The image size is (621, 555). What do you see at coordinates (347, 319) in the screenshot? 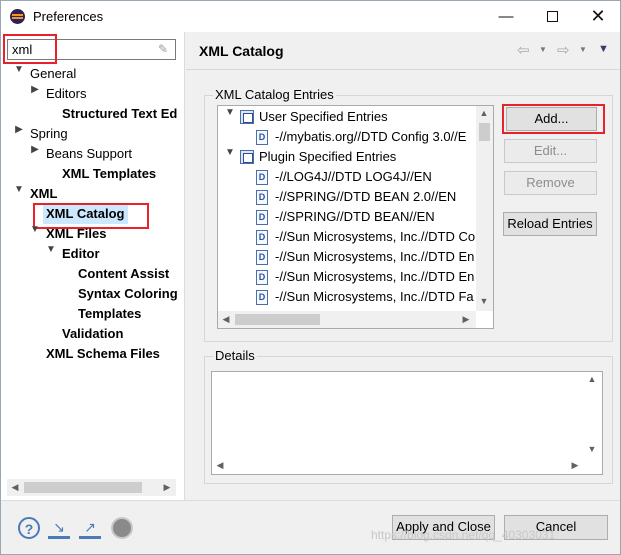
I see `entries-horizontal-scrollbar: ◀ ▶` at bounding box center [347, 319].